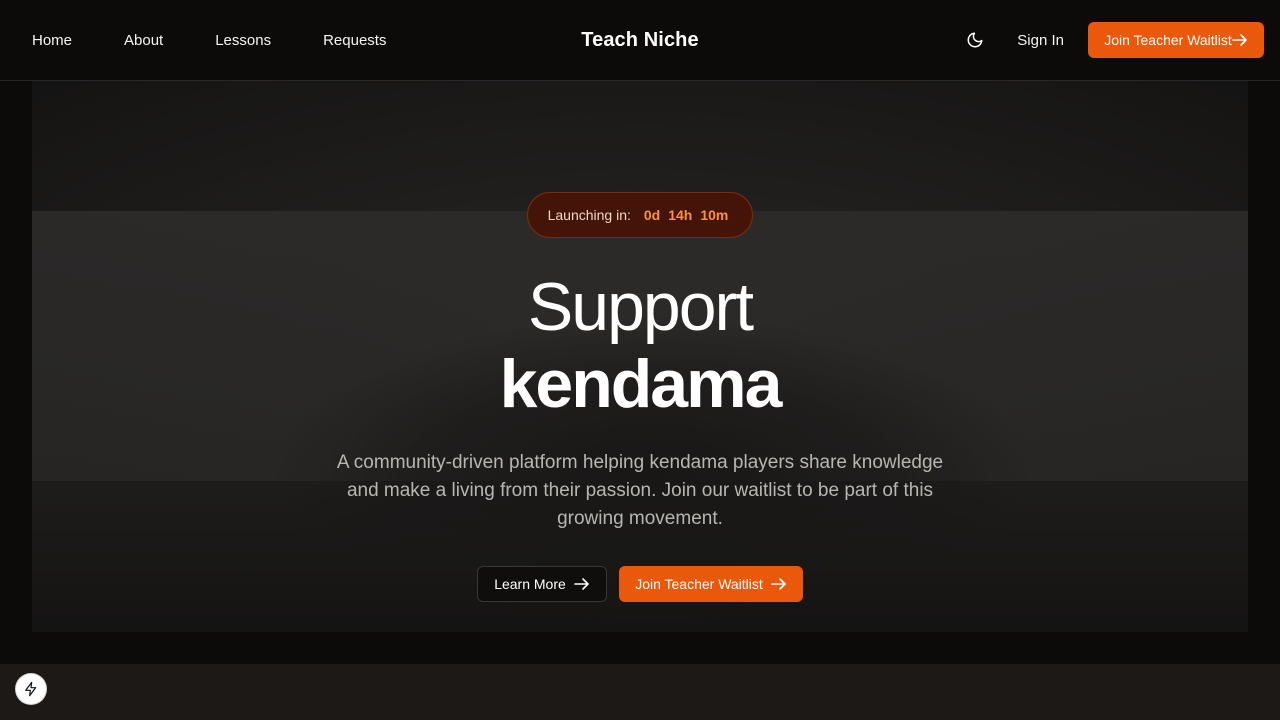  What do you see at coordinates (1040, 40) in the screenshot?
I see `sign-in-link: Sign In` at bounding box center [1040, 40].